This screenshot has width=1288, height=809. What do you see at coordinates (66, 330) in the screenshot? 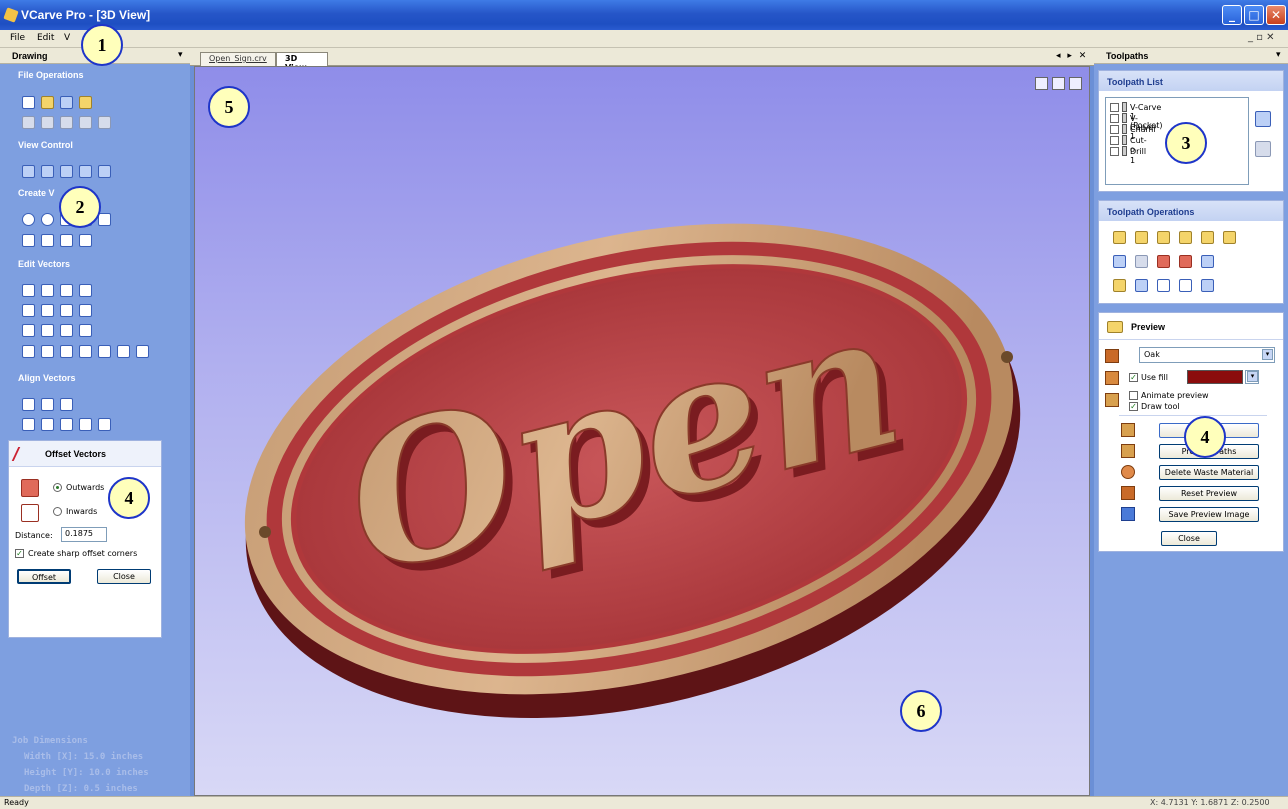
I see `intersect-icon` at bounding box center [66, 330].